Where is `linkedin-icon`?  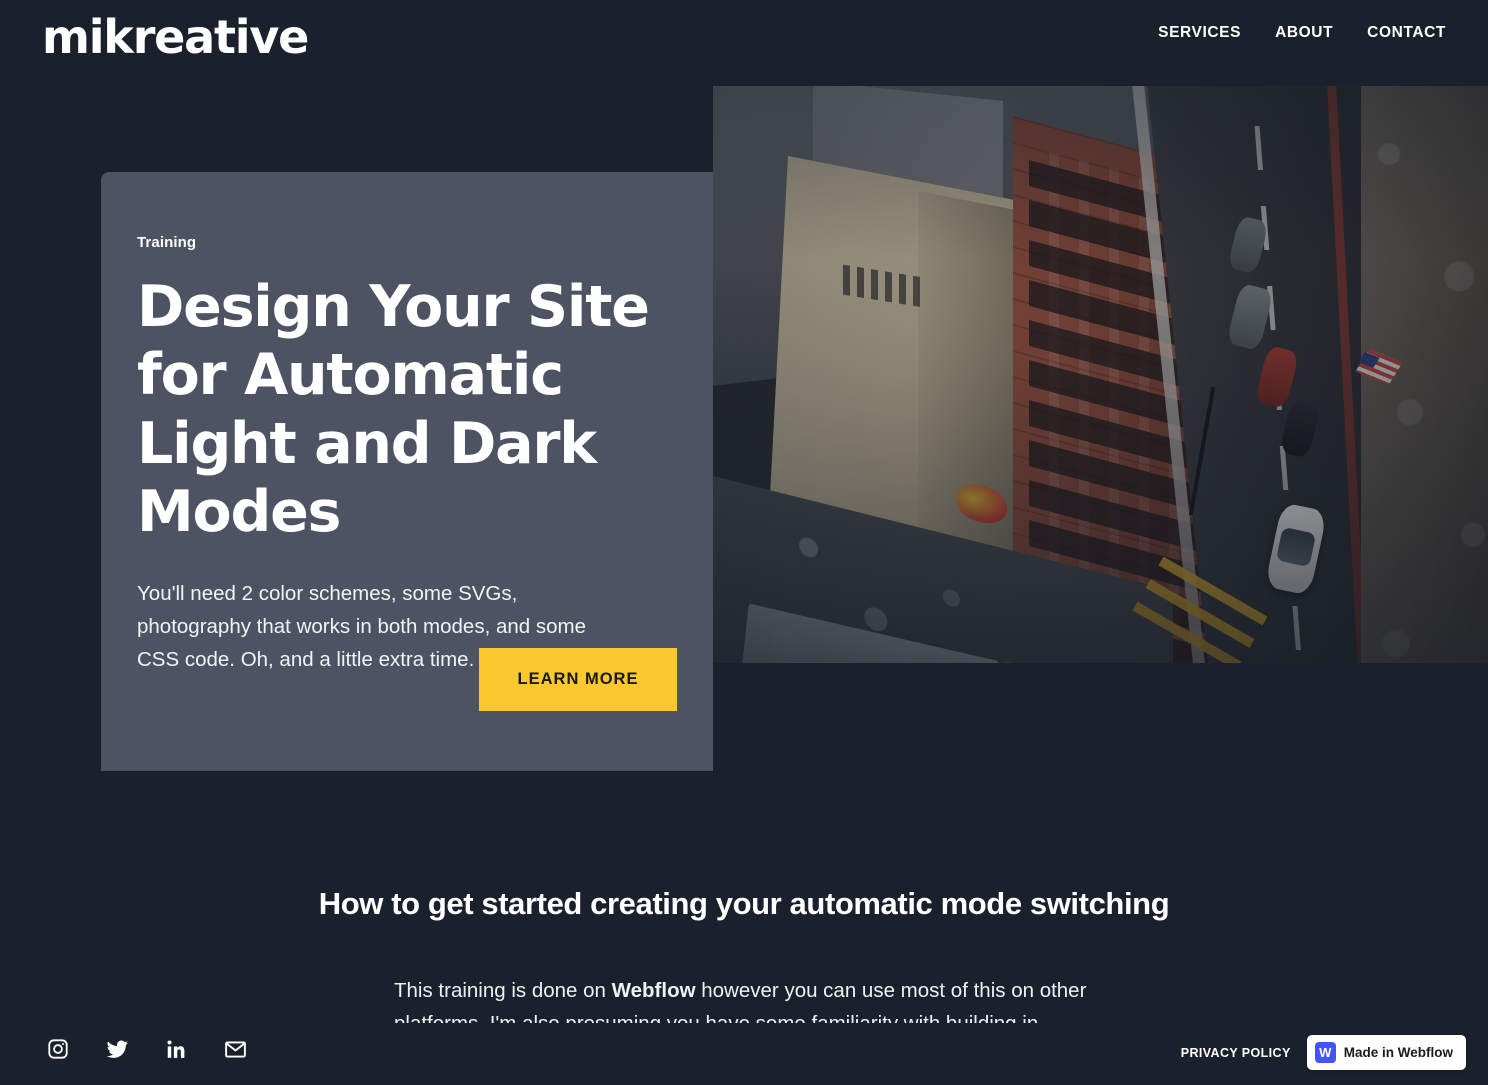
linkedin-icon is located at coordinates (176, 1049).